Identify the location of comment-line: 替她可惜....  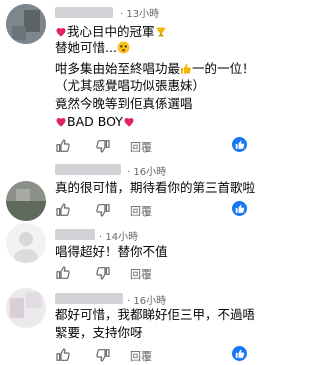
(92, 48).